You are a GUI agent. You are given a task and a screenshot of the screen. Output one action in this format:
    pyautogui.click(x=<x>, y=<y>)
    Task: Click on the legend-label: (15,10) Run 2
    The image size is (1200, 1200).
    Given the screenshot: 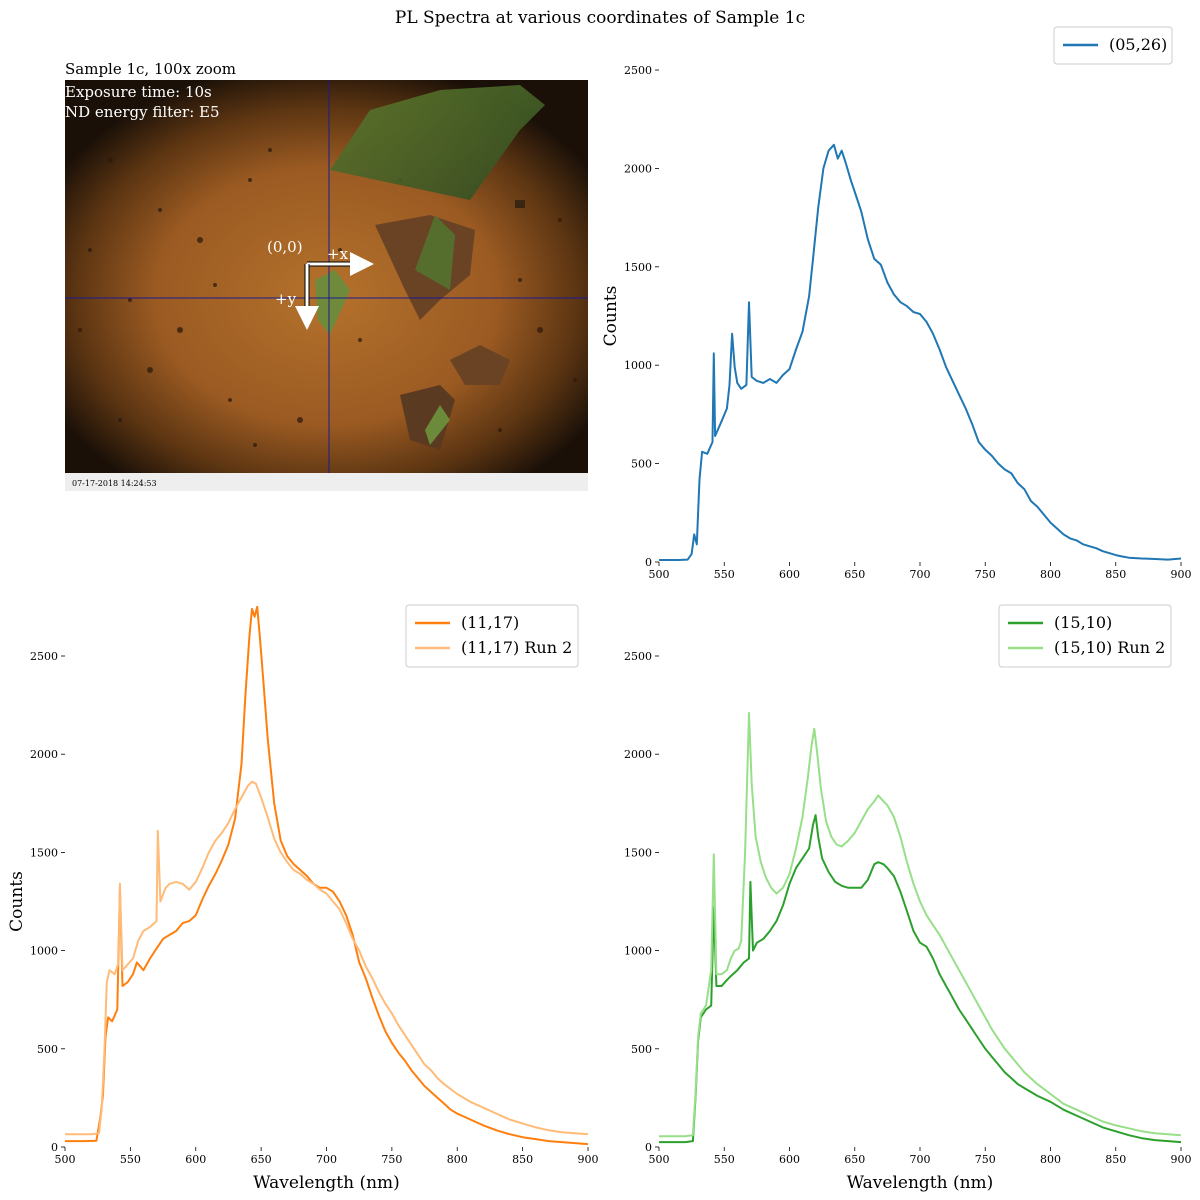 What is the action you would take?
    pyautogui.click(x=1109, y=647)
    